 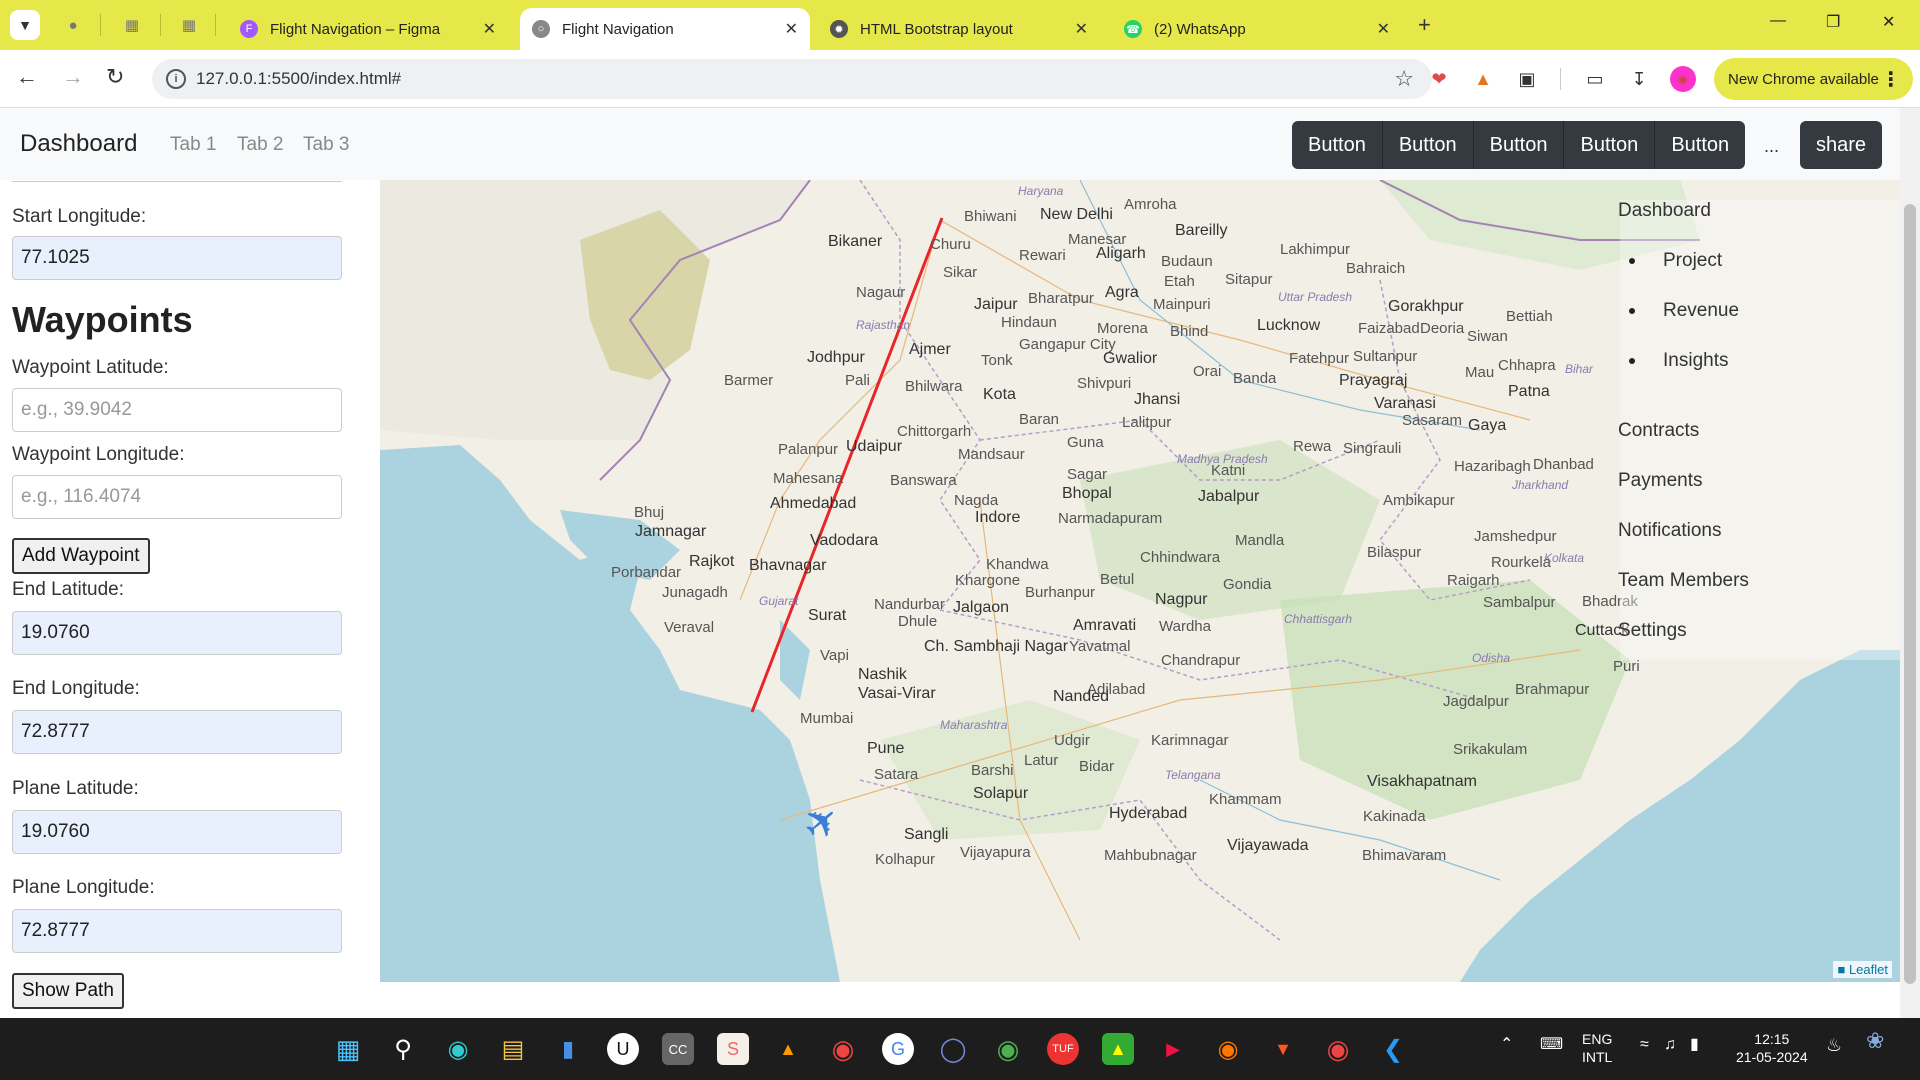 What do you see at coordinates (843, 1049) in the screenshot?
I see `chrome-icon: ◉` at bounding box center [843, 1049].